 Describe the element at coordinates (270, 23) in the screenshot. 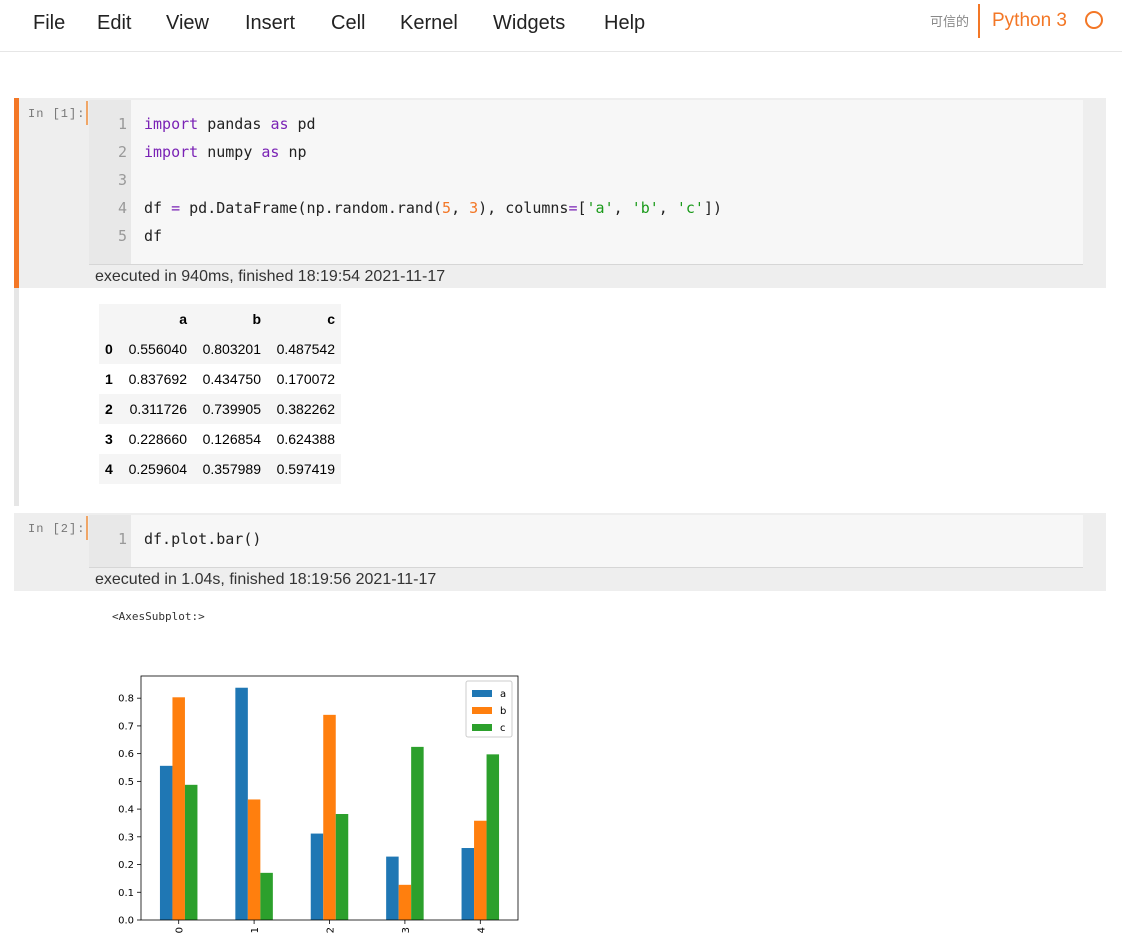

I see `menu-insert: Insert` at that location.